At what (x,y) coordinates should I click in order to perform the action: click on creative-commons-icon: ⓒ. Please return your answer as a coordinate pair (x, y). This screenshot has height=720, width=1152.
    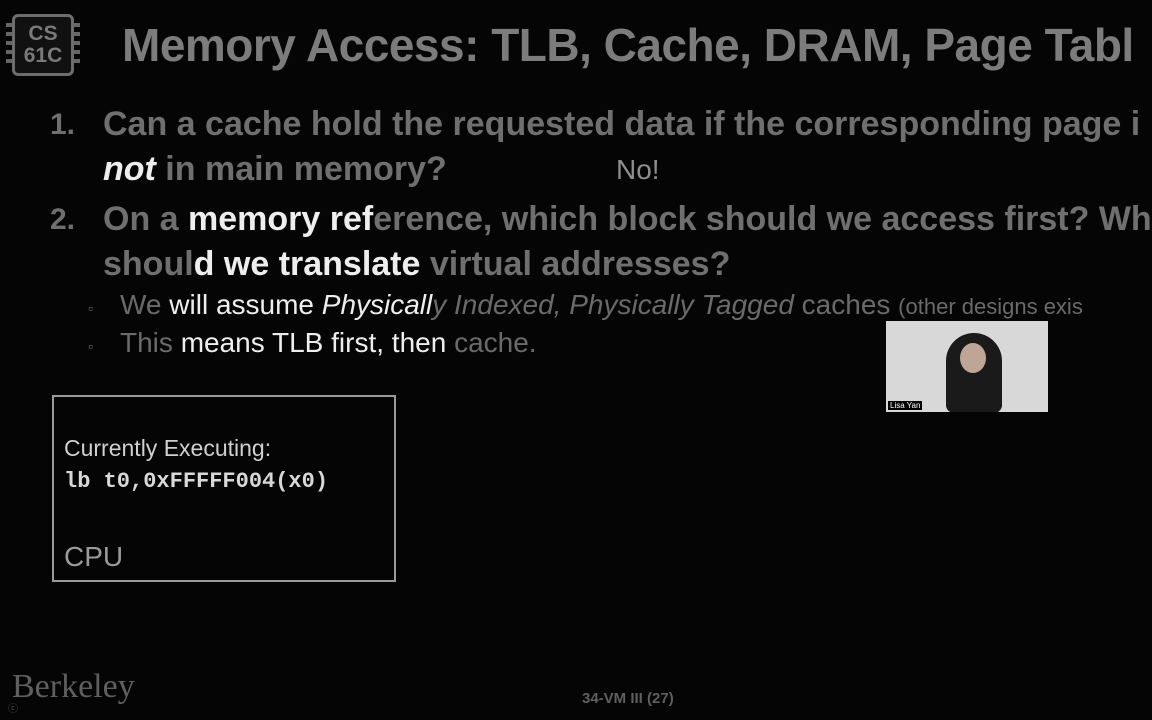
    Looking at the image, I should click on (13, 709).